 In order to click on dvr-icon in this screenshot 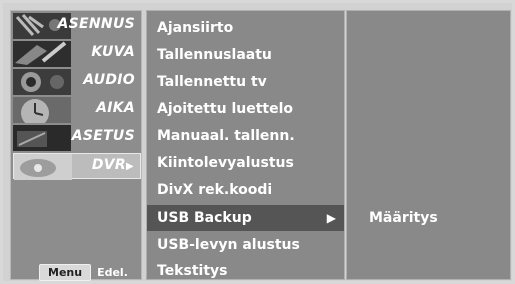, I will do `click(43, 167)`.